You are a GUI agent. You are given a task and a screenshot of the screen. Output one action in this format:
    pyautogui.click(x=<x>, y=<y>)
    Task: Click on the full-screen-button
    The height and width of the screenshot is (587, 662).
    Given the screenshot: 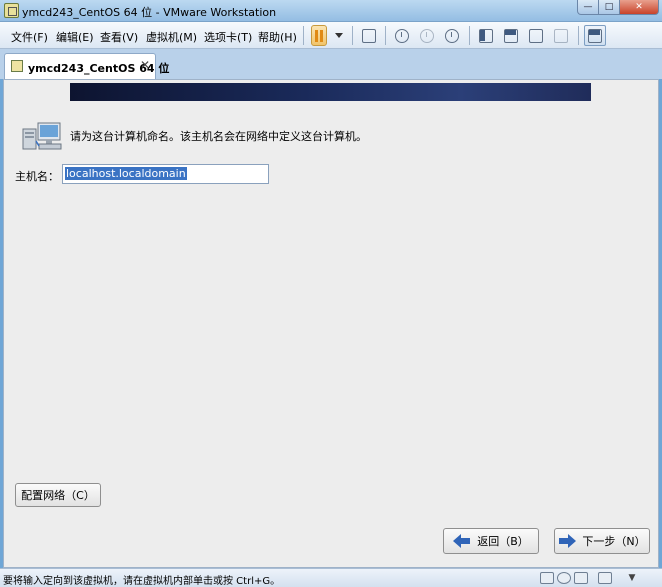 What is the action you would take?
    pyautogui.click(x=536, y=35)
    